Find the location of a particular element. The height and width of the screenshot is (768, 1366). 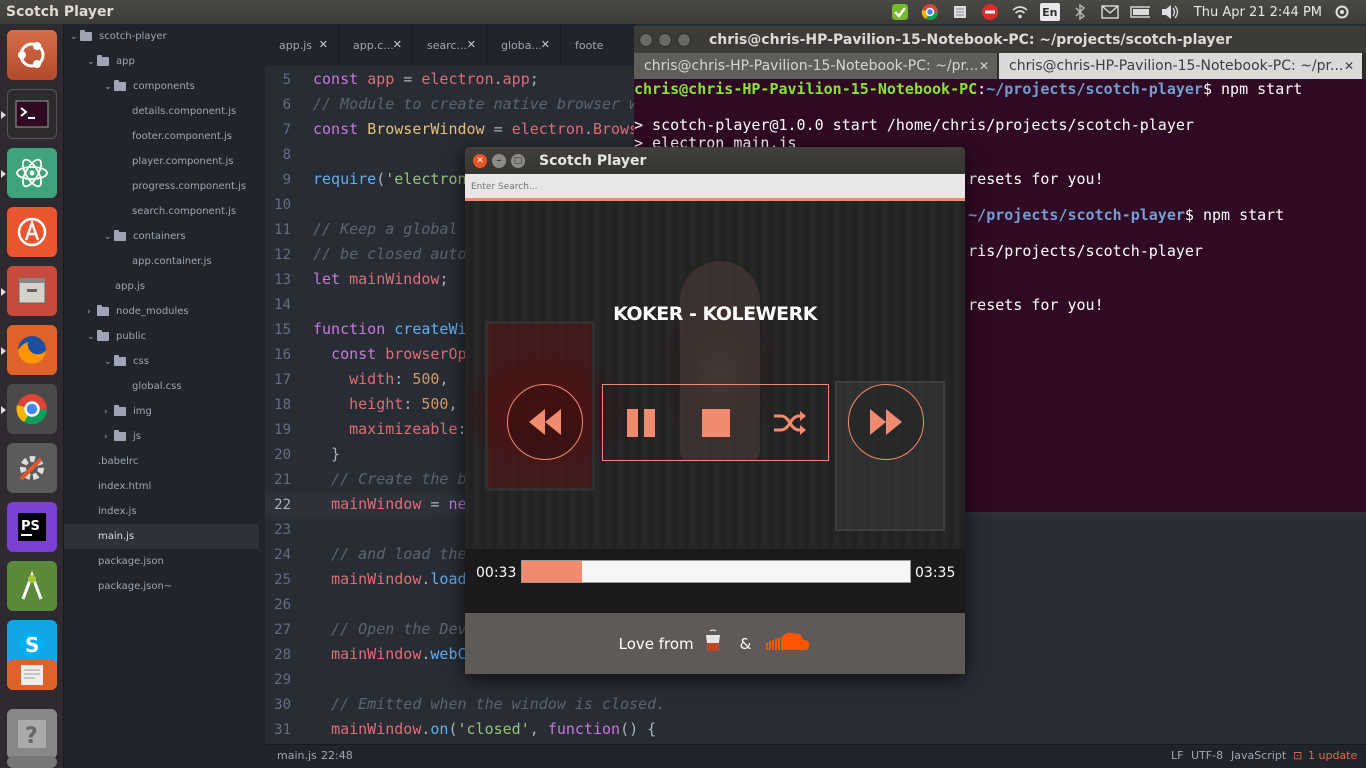

tree-file: package.json is located at coordinates (161, 561).